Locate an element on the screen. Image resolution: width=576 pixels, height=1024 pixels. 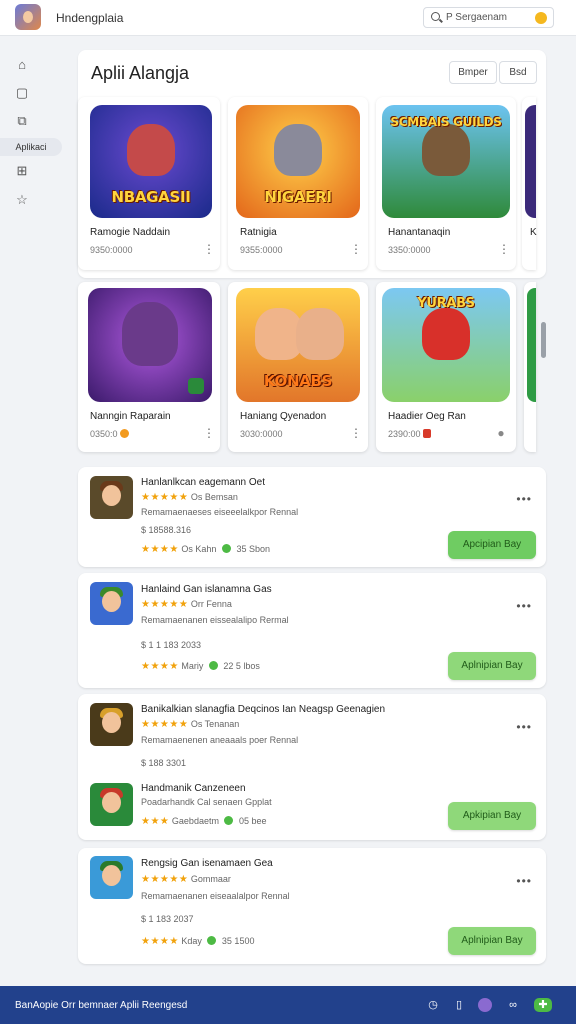
app-artwork: YURABS is located at coordinates (446, 345).